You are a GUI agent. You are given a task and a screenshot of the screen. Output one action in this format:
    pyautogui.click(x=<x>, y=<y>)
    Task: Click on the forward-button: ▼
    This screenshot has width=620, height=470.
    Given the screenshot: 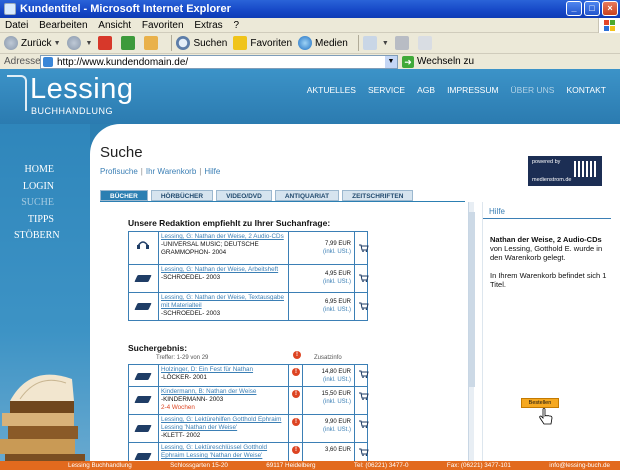 What is the action you would take?
    pyautogui.click(x=79, y=43)
    